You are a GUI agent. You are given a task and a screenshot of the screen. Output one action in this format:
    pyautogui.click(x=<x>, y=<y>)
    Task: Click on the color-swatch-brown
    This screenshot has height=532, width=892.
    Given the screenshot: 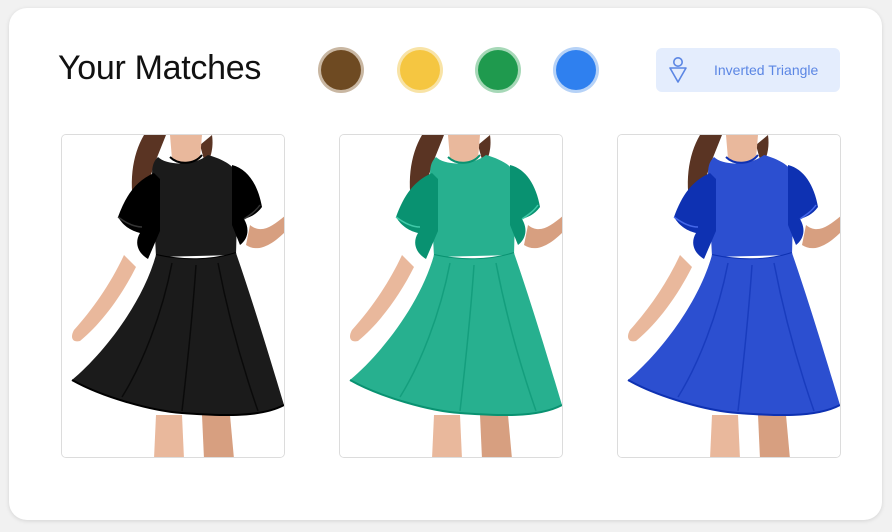 What is the action you would take?
    pyautogui.click(x=341, y=70)
    